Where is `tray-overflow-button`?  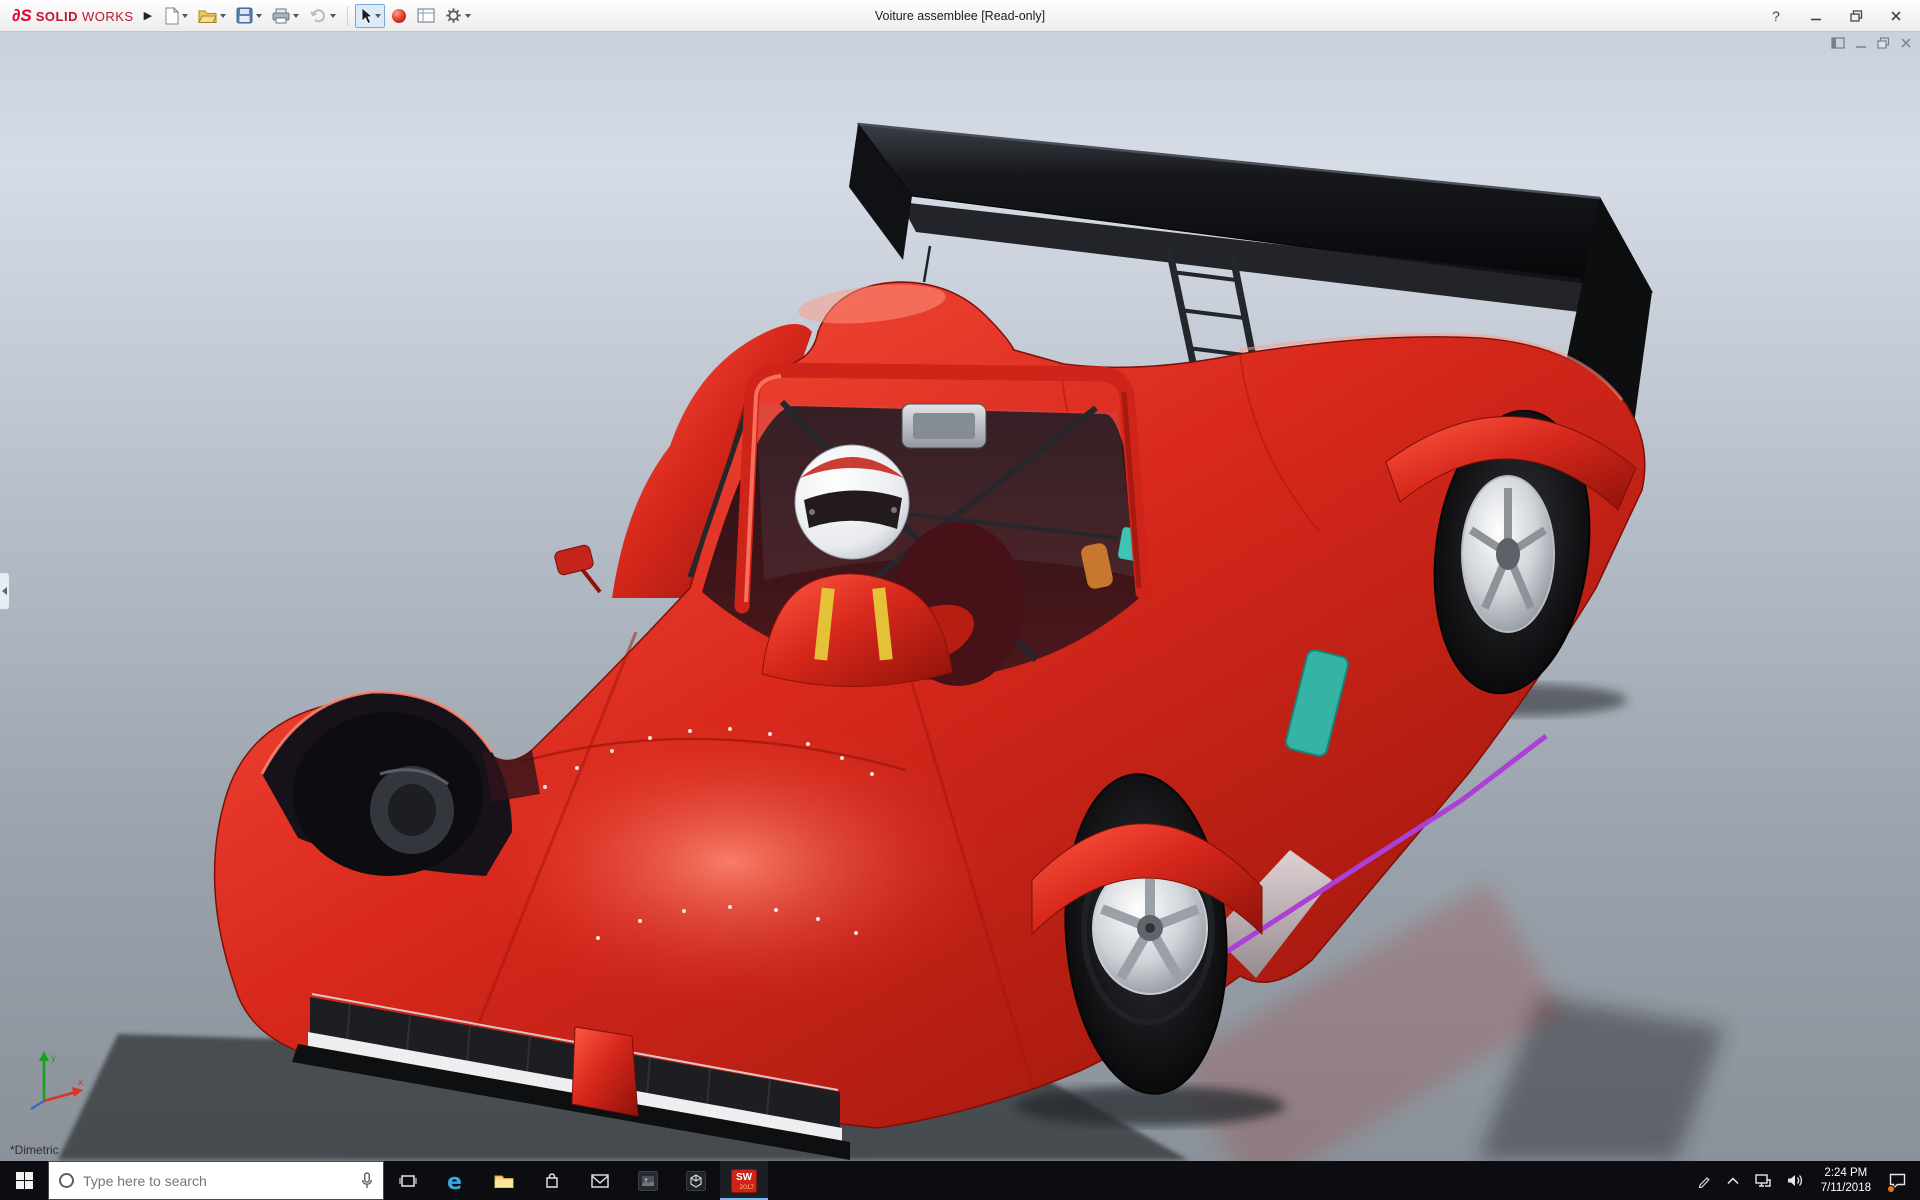
tray-overflow-button is located at coordinates (1733, 1180).